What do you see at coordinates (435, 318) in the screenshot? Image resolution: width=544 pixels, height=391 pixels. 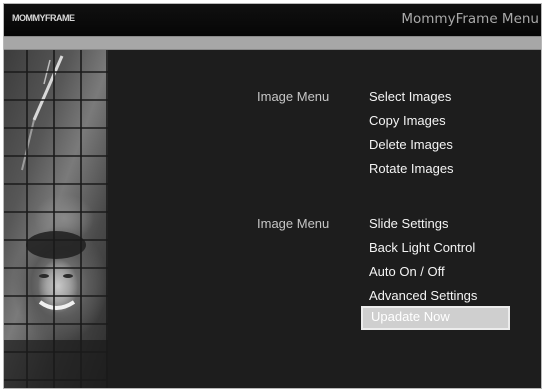 I see `menu-item-update-now: Upadate Now` at bounding box center [435, 318].